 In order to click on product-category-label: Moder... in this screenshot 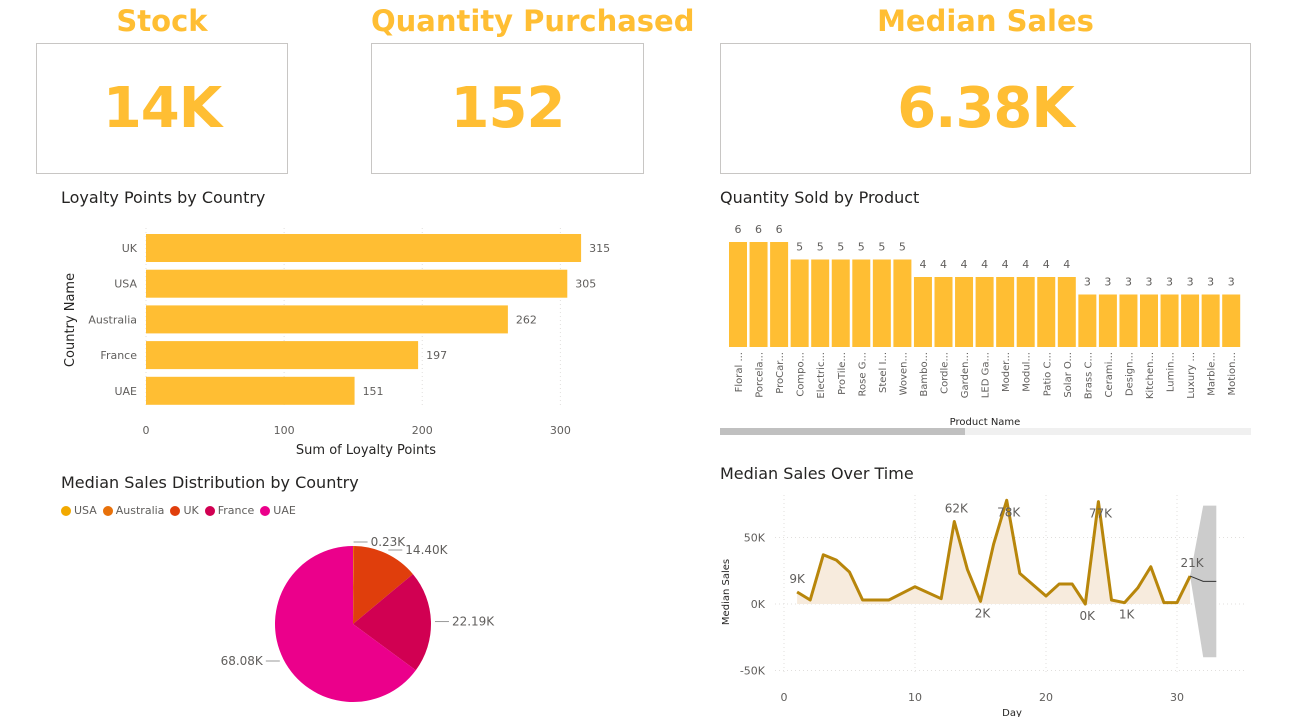, I will do `click(1006, 372)`.